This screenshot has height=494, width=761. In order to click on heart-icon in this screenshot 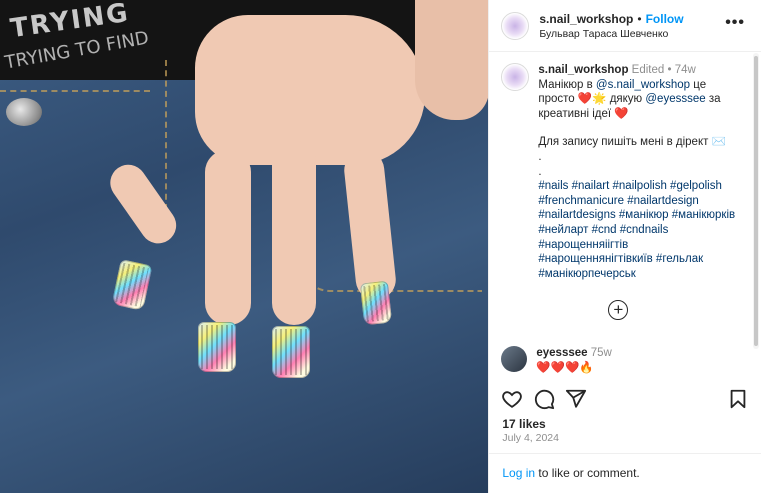, I will do `click(512, 399)`.